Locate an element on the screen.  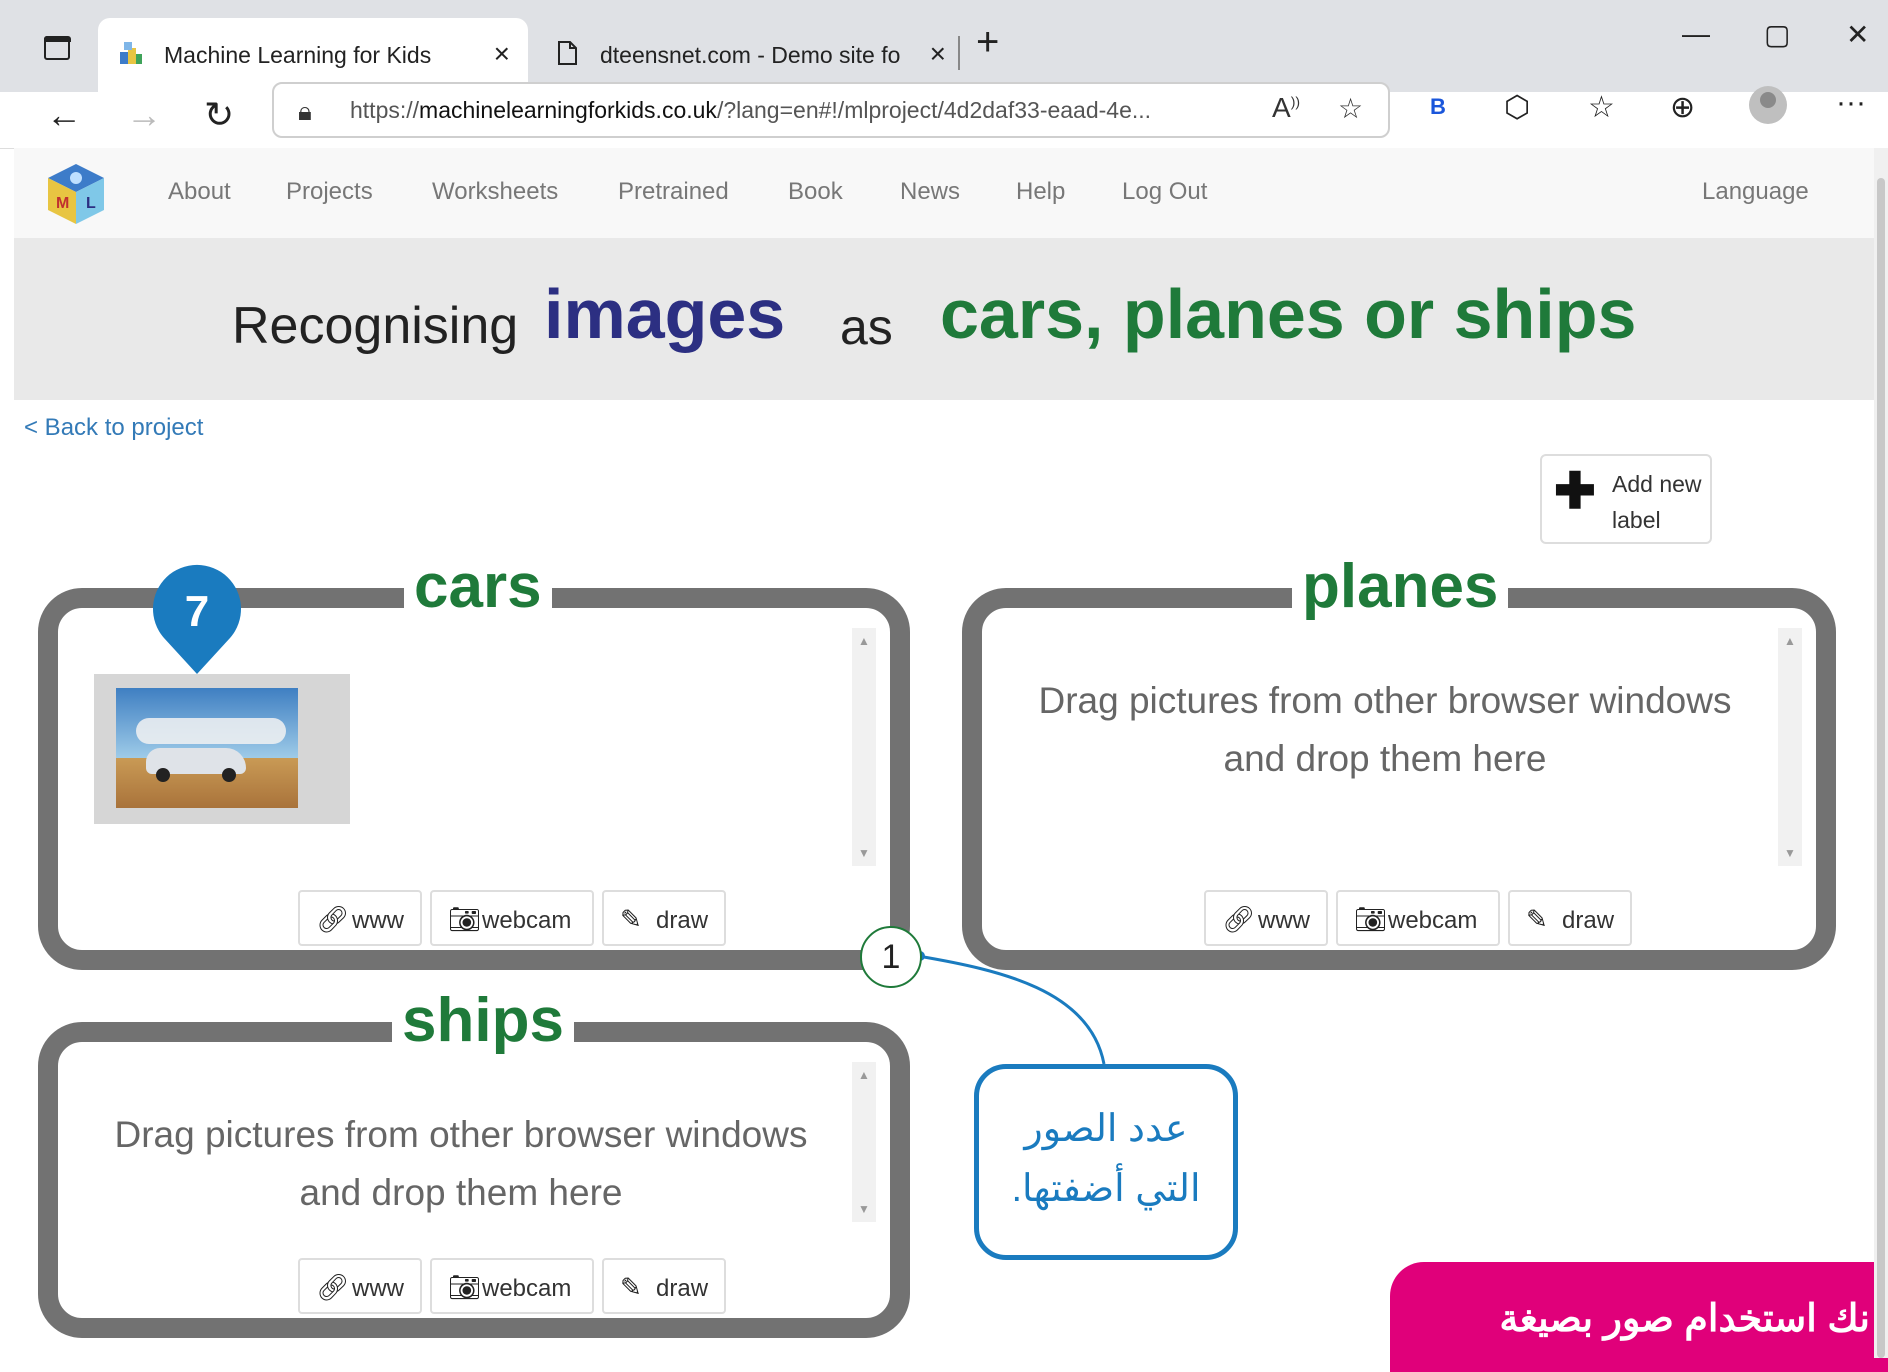
minimize-button: — is located at coordinates (1696, 34).